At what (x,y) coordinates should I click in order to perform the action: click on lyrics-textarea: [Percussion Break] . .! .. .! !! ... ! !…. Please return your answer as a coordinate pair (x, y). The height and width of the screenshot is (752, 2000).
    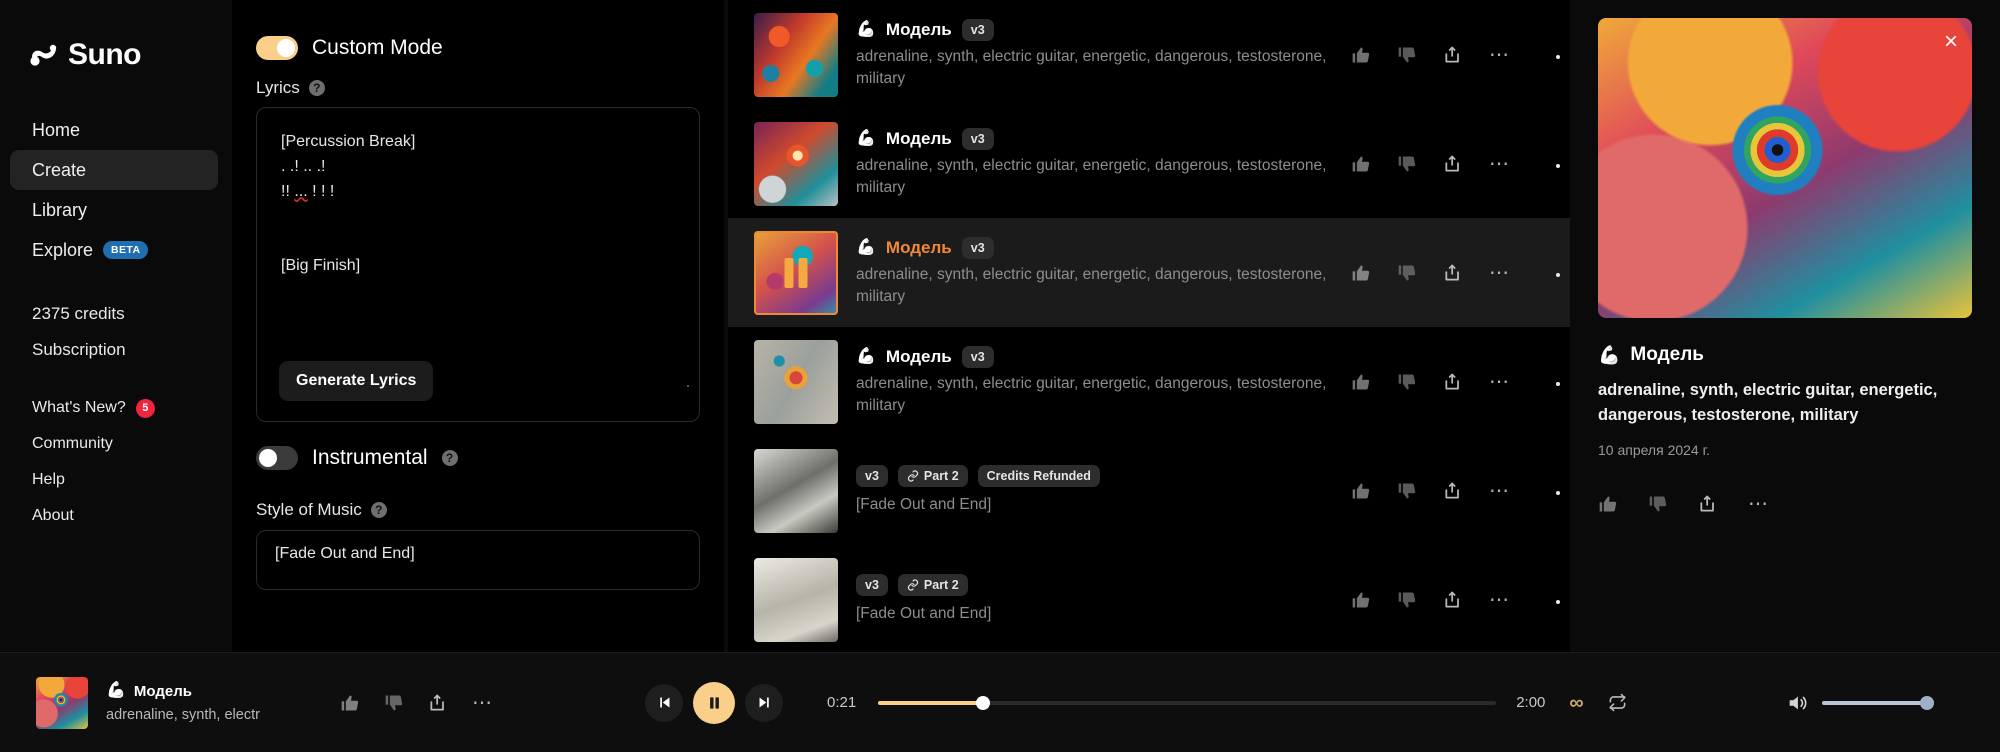
    Looking at the image, I should click on (478, 264).